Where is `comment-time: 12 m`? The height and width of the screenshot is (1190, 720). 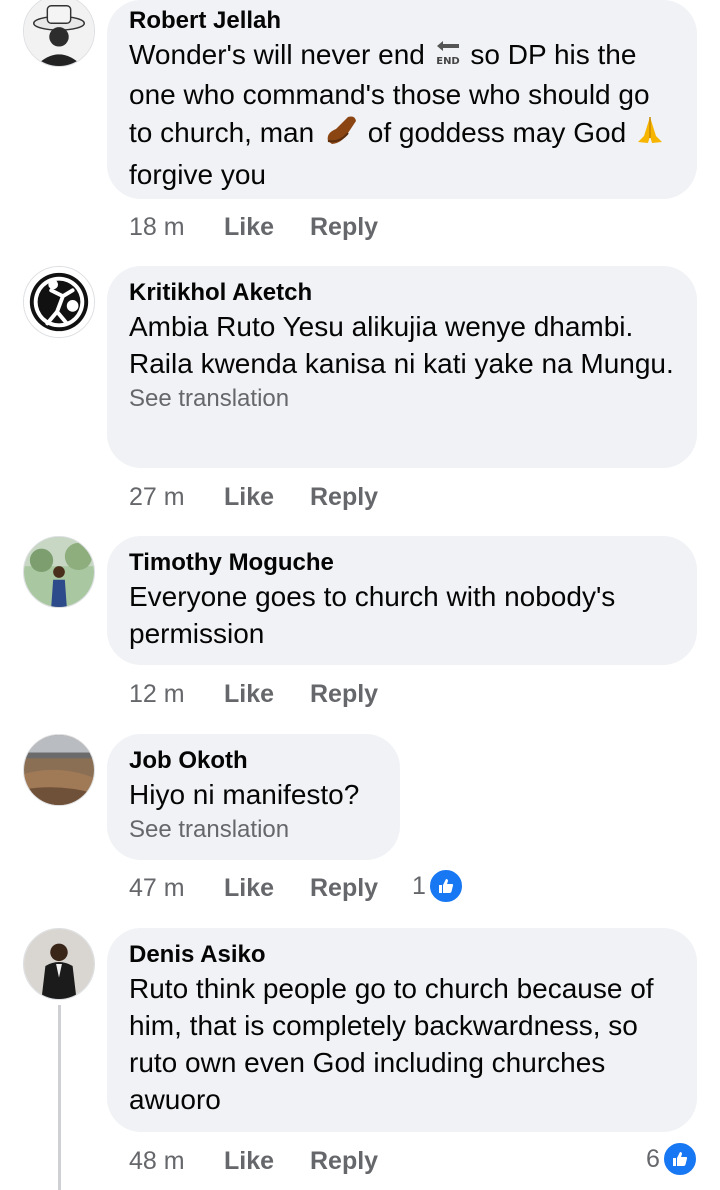 comment-time: 12 m is located at coordinates (176, 694).